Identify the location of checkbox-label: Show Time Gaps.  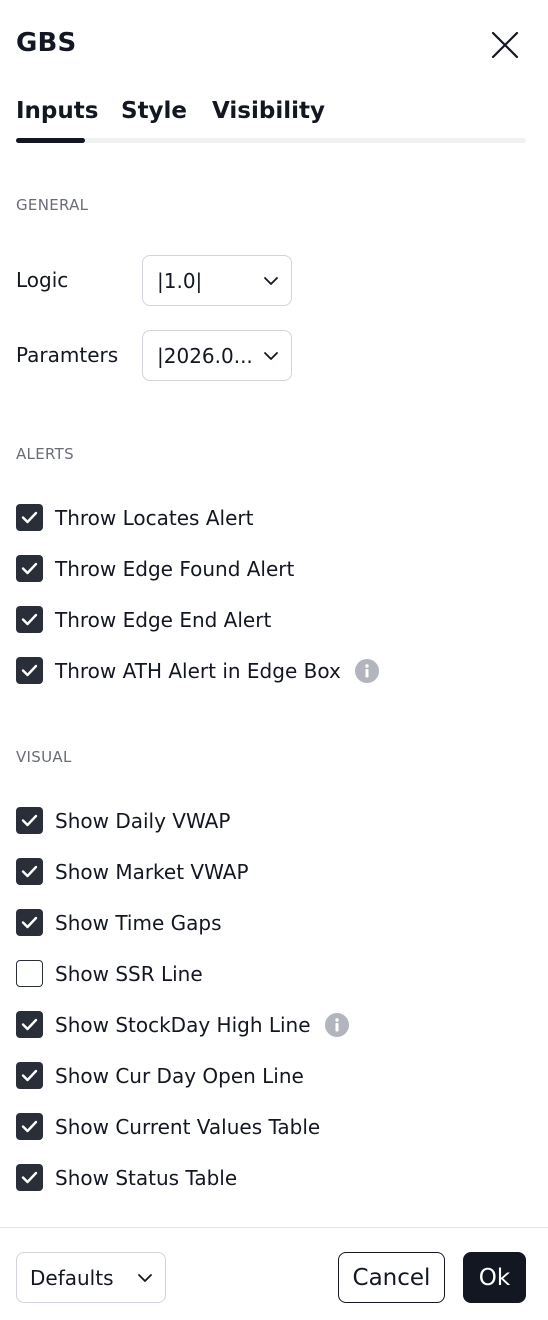
(138, 923).